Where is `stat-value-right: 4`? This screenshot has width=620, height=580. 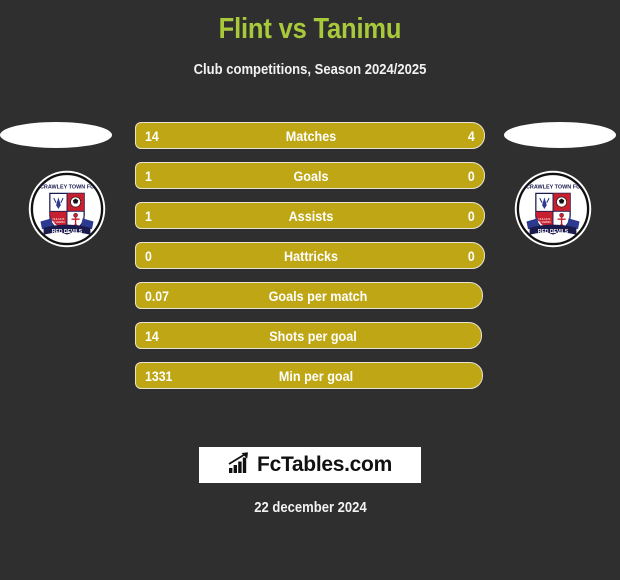
stat-value-right: 4 is located at coordinates (471, 136).